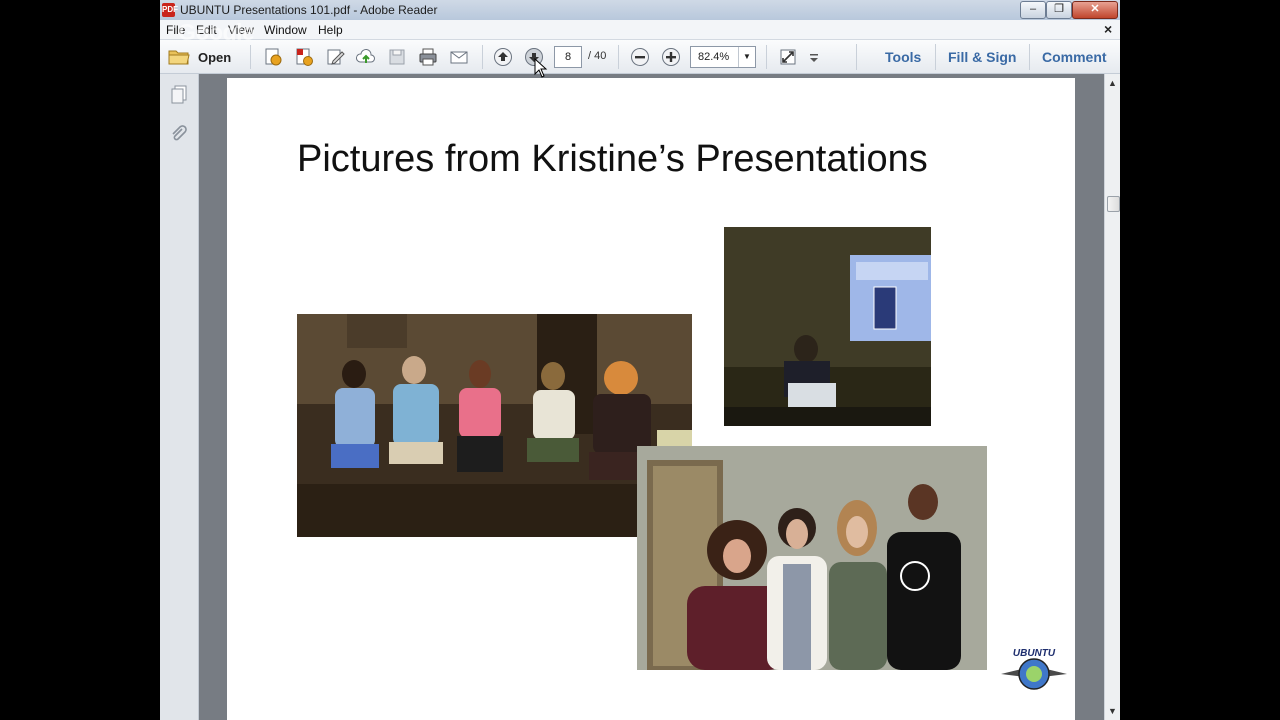  Describe the element at coordinates (671, 57) in the screenshot. I see `zoom-in-icon` at that location.